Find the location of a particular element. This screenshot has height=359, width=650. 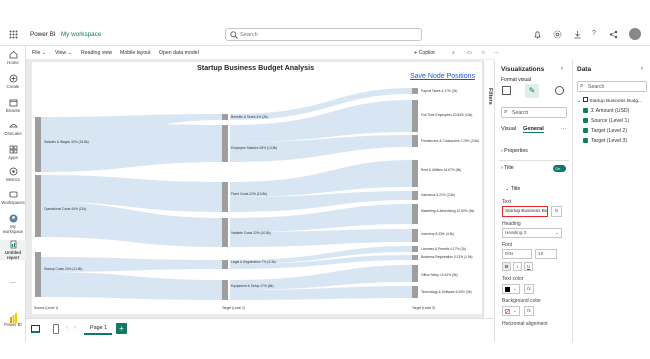

analytics-icon is located at coordinates (559, 90).